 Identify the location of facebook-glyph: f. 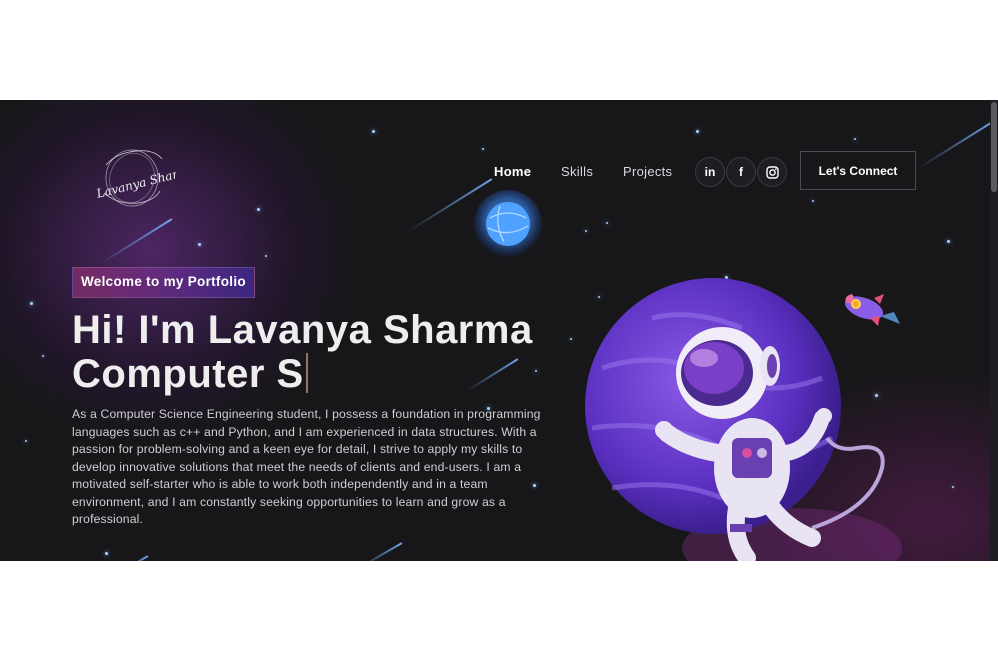
(741, 172).